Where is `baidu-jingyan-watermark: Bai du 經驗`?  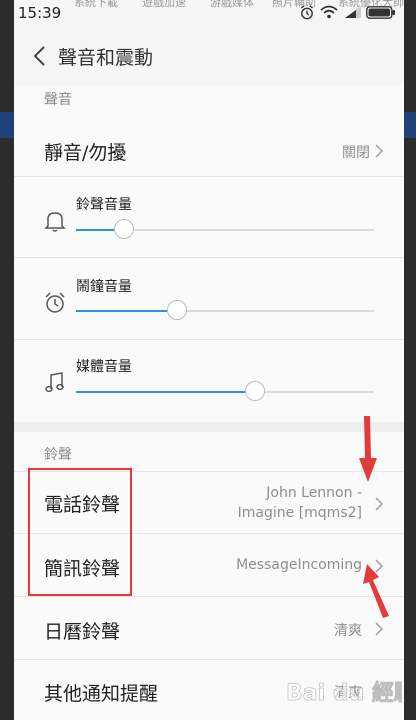
baidu-jingyan-watermark: Bai du 經驗 is located at coordinates (344, 693).